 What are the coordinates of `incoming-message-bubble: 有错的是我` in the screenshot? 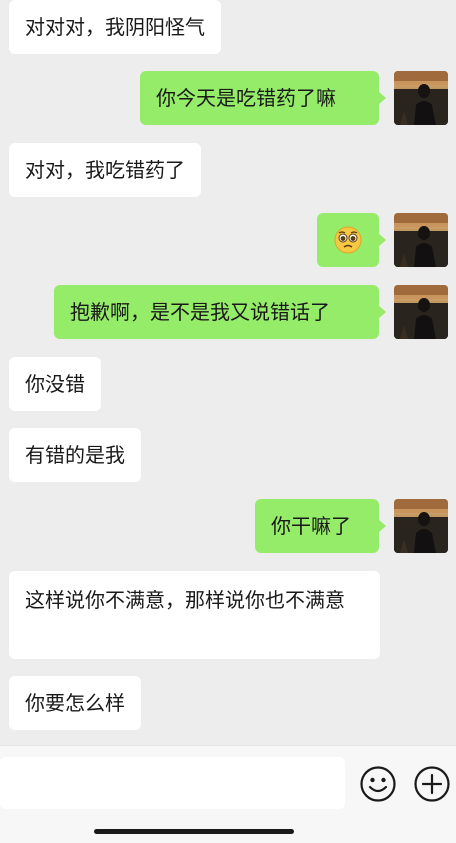 It's located at (75, 455).